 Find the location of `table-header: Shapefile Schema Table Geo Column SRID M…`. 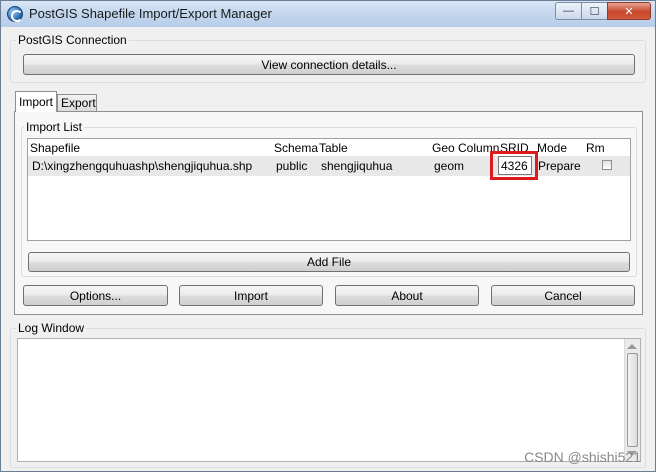

table-header: Shapefile Schema Table Geo Column SRID M… is located at coordinates (329, 147).